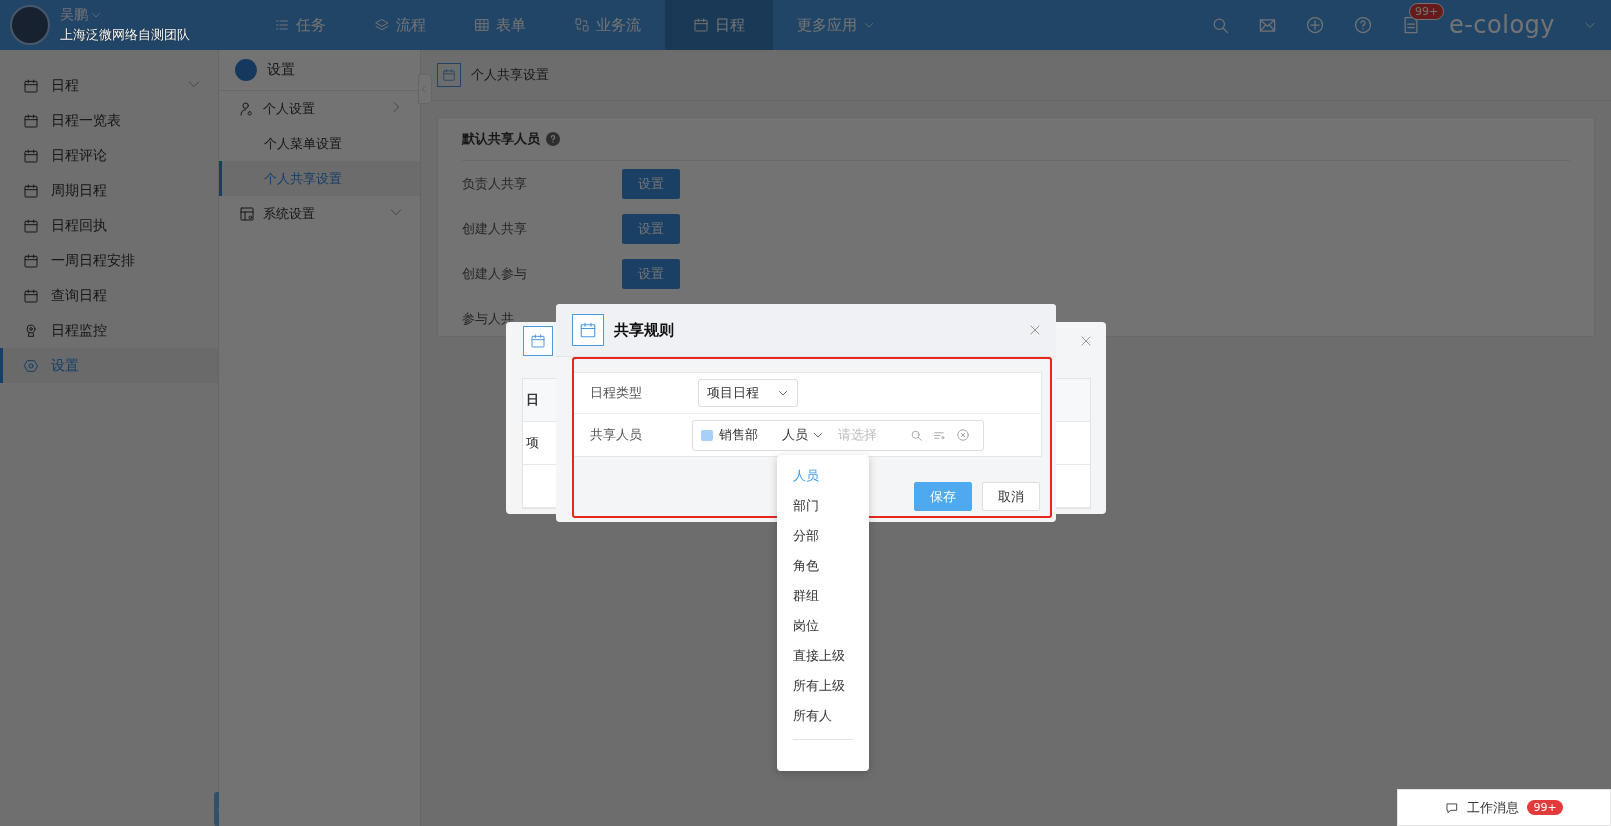 The width and height of the screenshot is (1611, 826). Describe the element at coordinates (501, 139) in the screenshot. I see `section-title: 默认共享人员` at that location.